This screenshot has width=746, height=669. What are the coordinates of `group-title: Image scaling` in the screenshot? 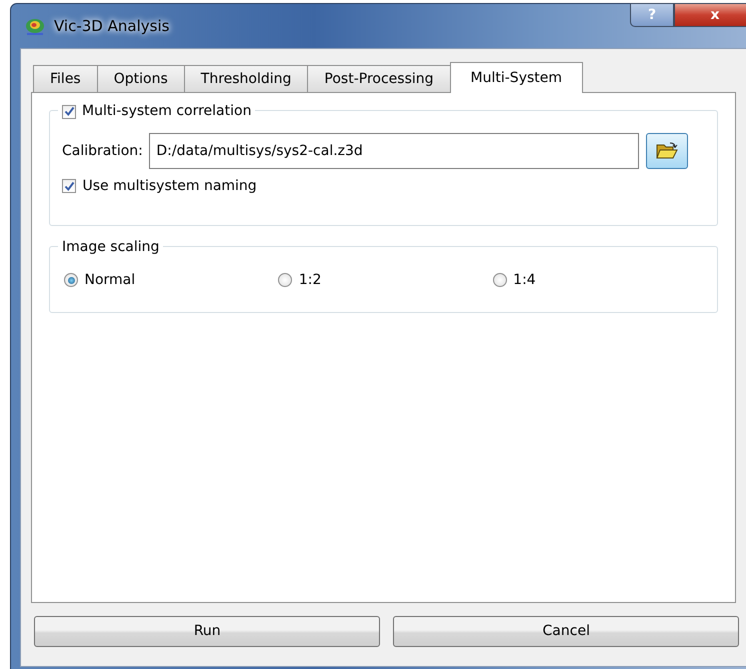 It's located at (111, 247).